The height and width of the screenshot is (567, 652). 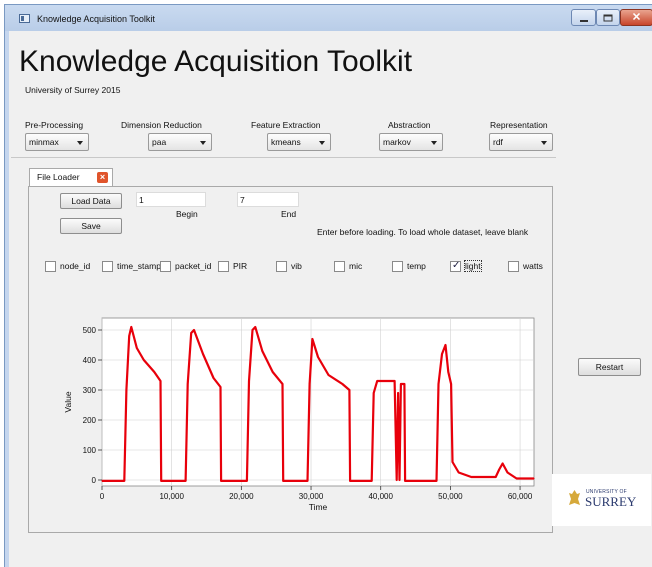 I want to click on university-logo: UNIVERSITY OF SURREY, so click(x=601, y=500).